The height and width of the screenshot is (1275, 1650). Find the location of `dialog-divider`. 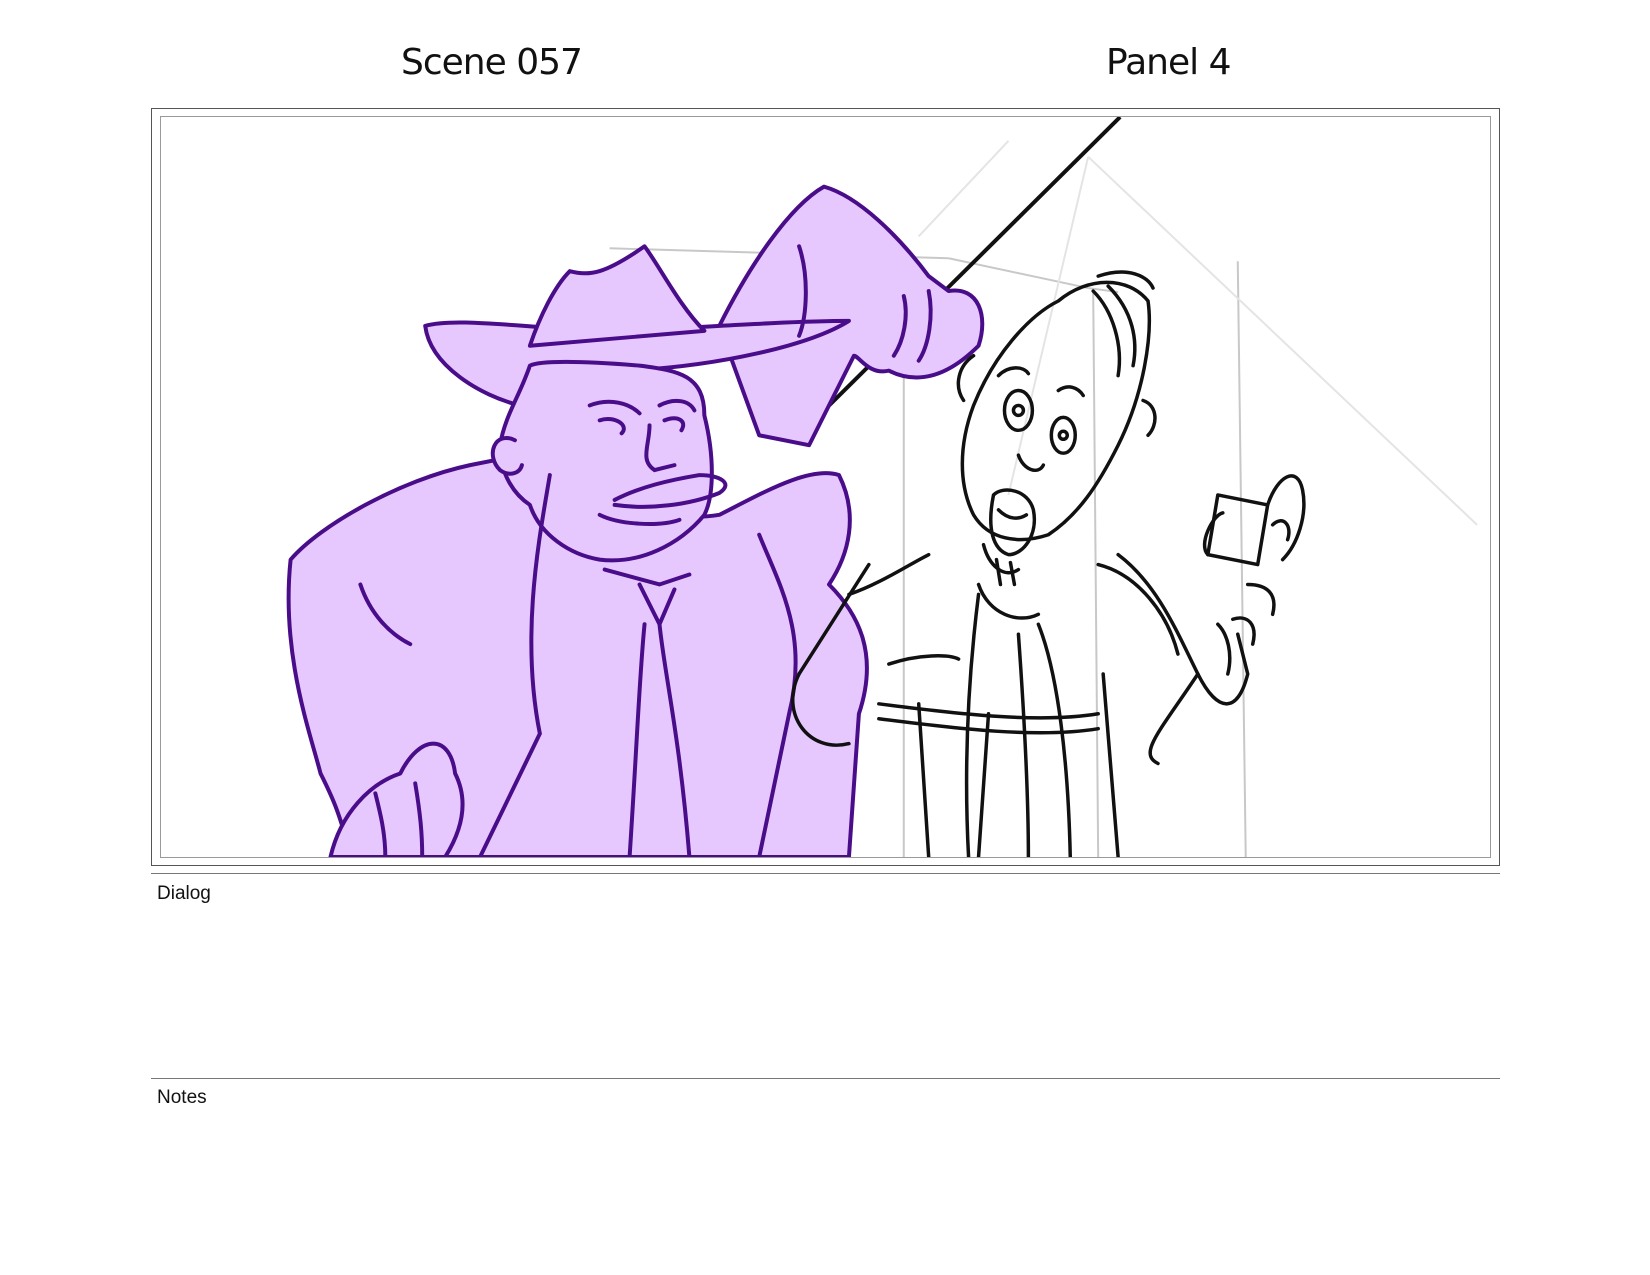

dialog-divider is located at coordinates (825, 873).